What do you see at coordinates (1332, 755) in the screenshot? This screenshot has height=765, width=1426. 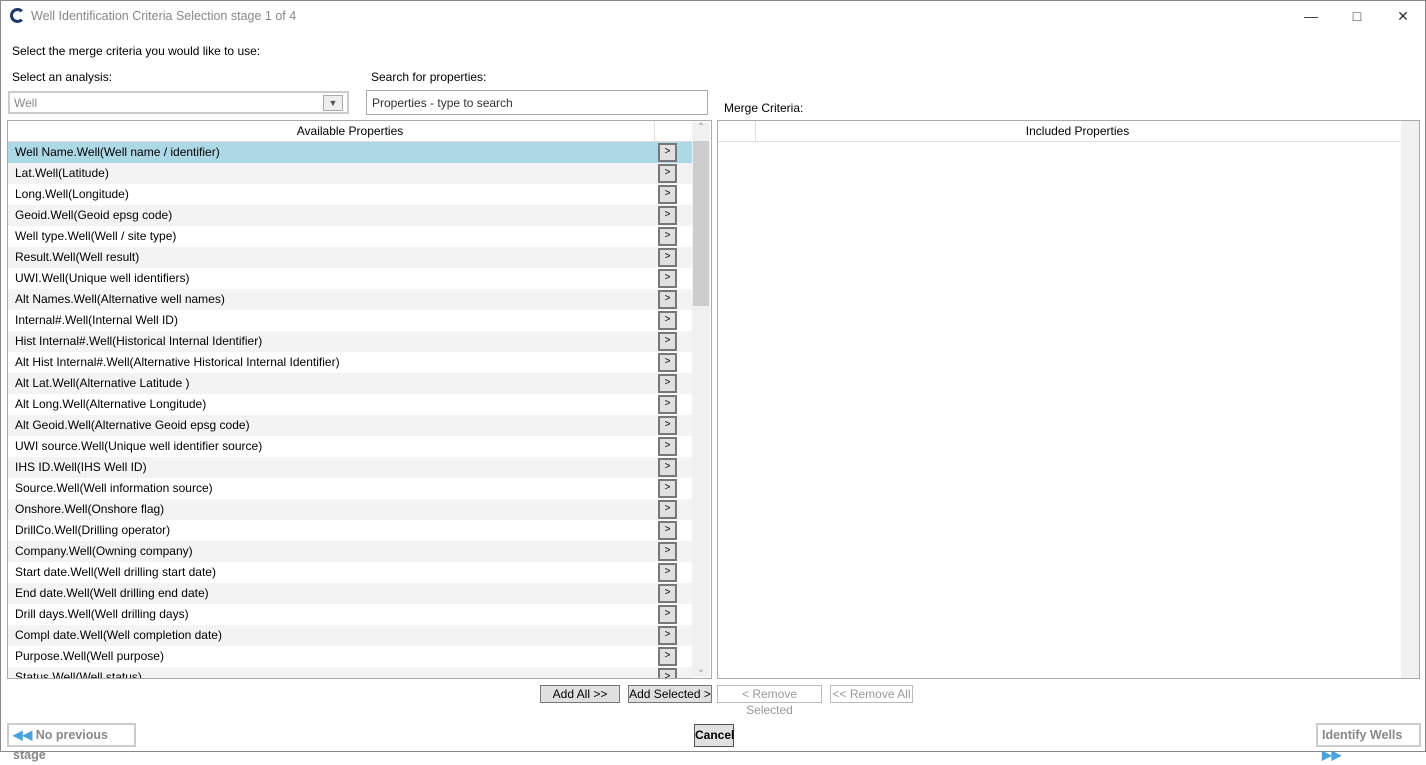 I see `fast-forward-icon: ▶▶` at bounding box center [1332, 755].